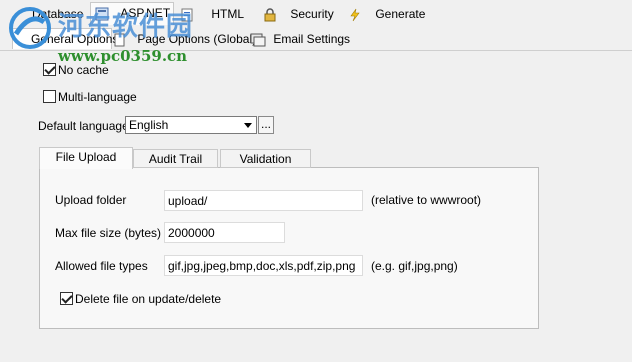 The height and width of the screenshot is (362, 632). I want to click on tab-html-label: HTML, so click(228, 14).